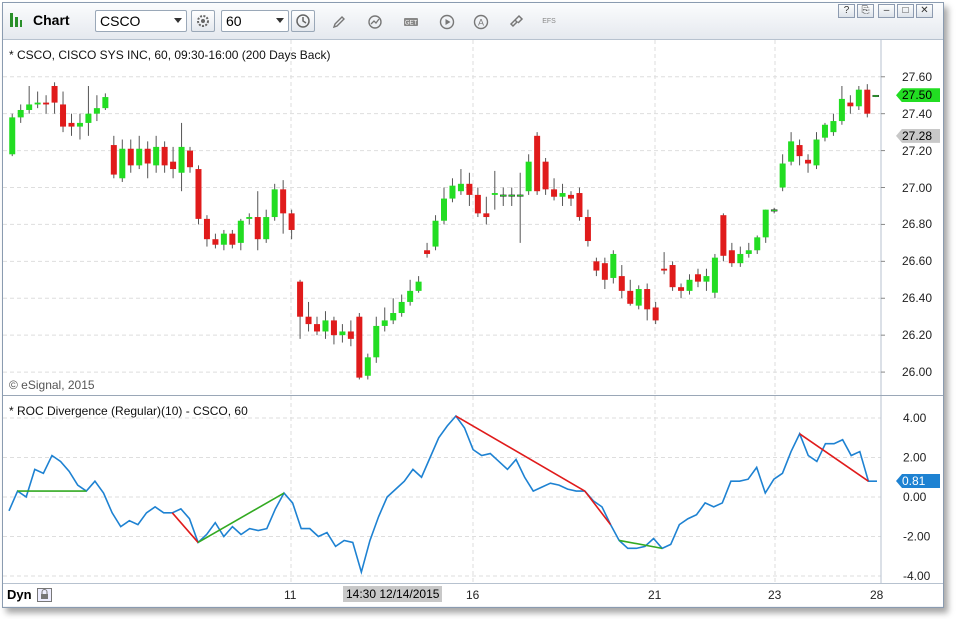 The image size is (957, 619). I want to click on roc-tick-label: 2.00, so click(915, 458).